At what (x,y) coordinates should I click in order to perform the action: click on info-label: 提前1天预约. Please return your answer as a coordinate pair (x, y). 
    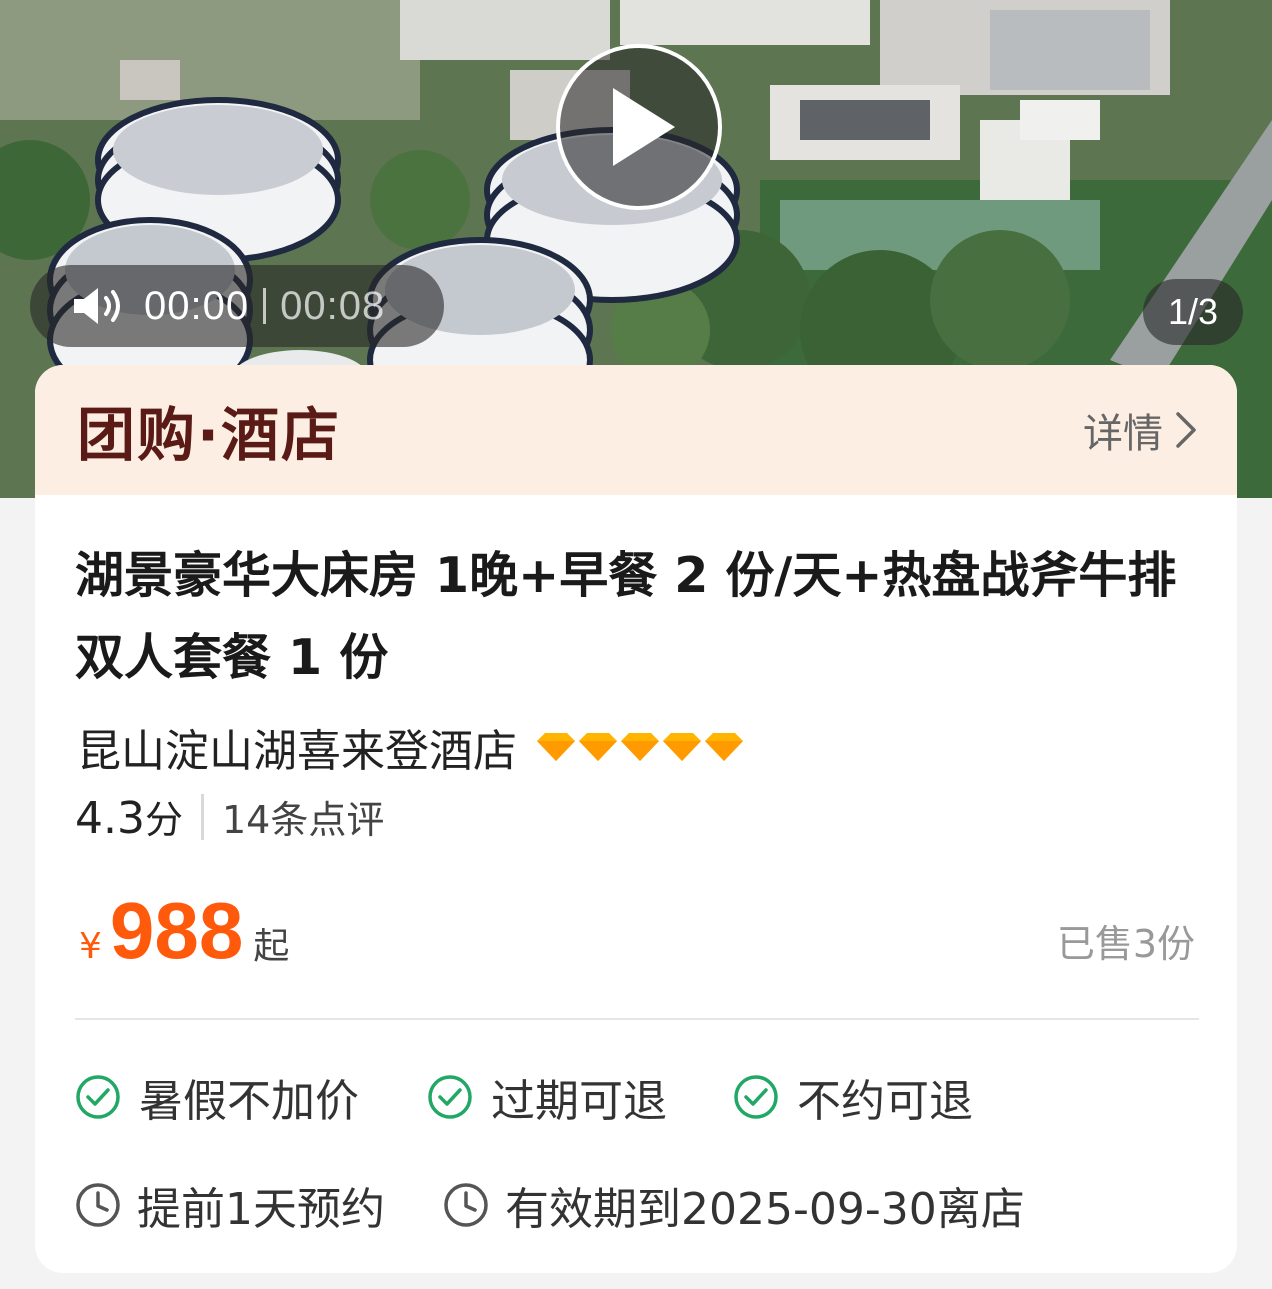
    Looking at the image, I should click on (261, 1209).